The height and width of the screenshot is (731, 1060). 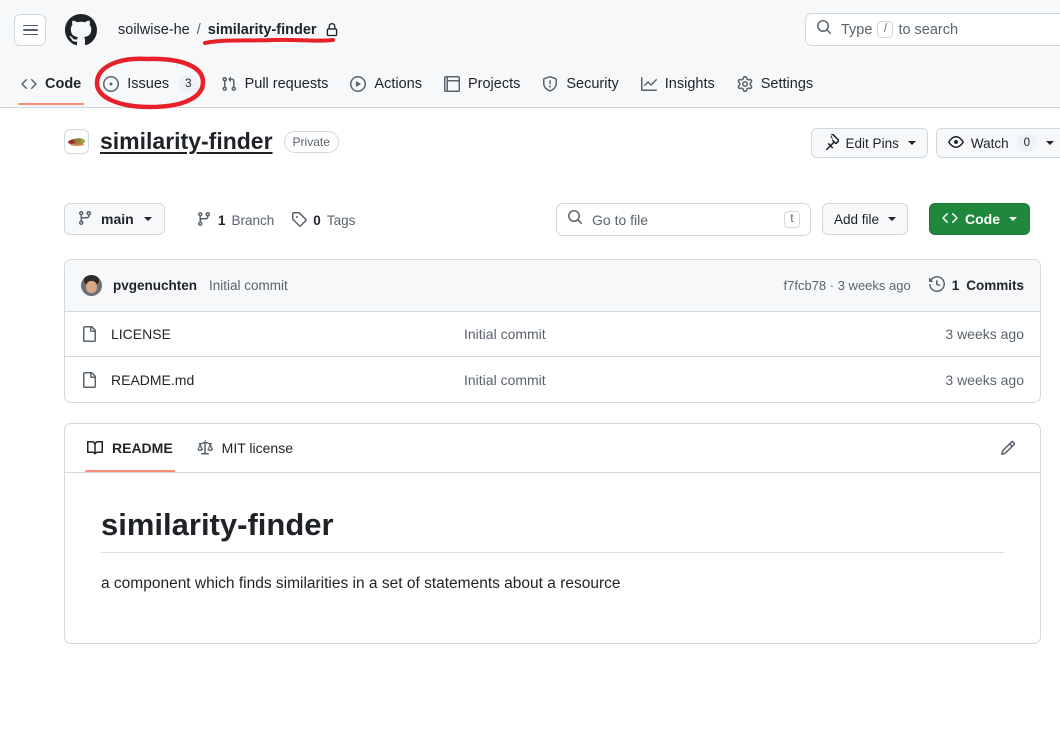 I want to click on tab-insights-label: Insights, so click(x=689, y=83).